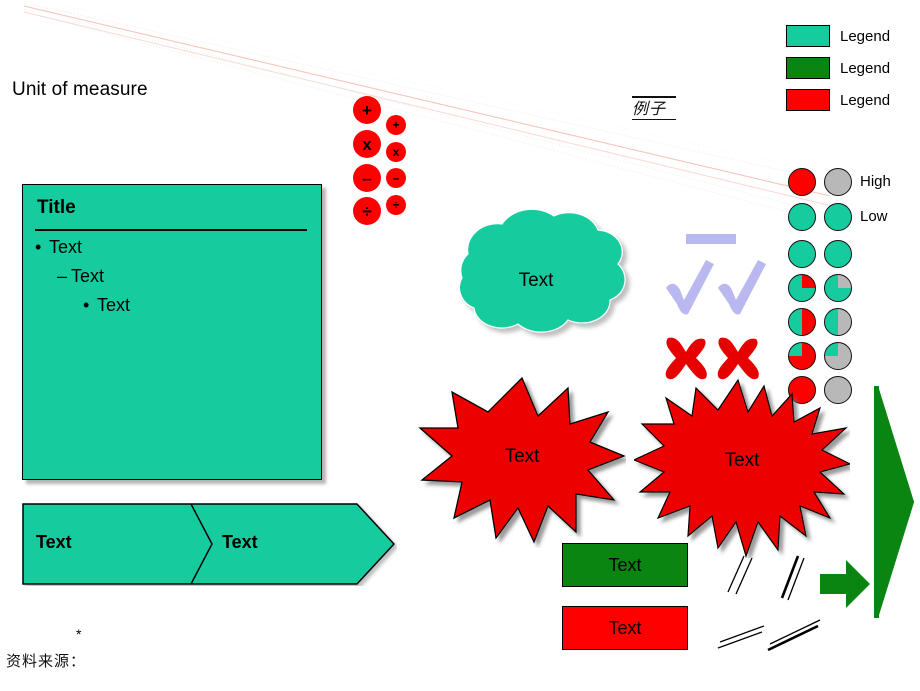 Image resolution: width=920 pixels, height=691 pixels. What do you see at coordinates (56, 207) in the screenshot?
I see `title-box-title: Title` at bounding box center [56, 207].